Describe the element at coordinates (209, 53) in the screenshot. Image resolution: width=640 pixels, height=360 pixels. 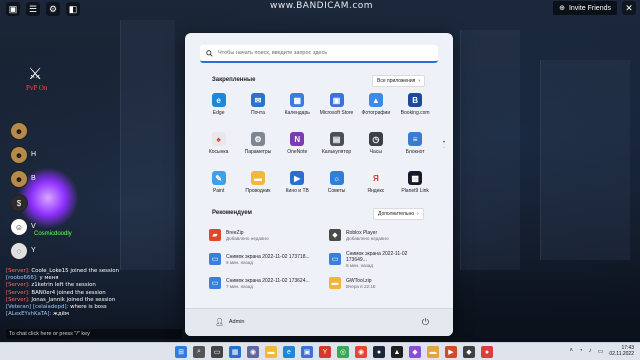
I see `search-icon` at that location.